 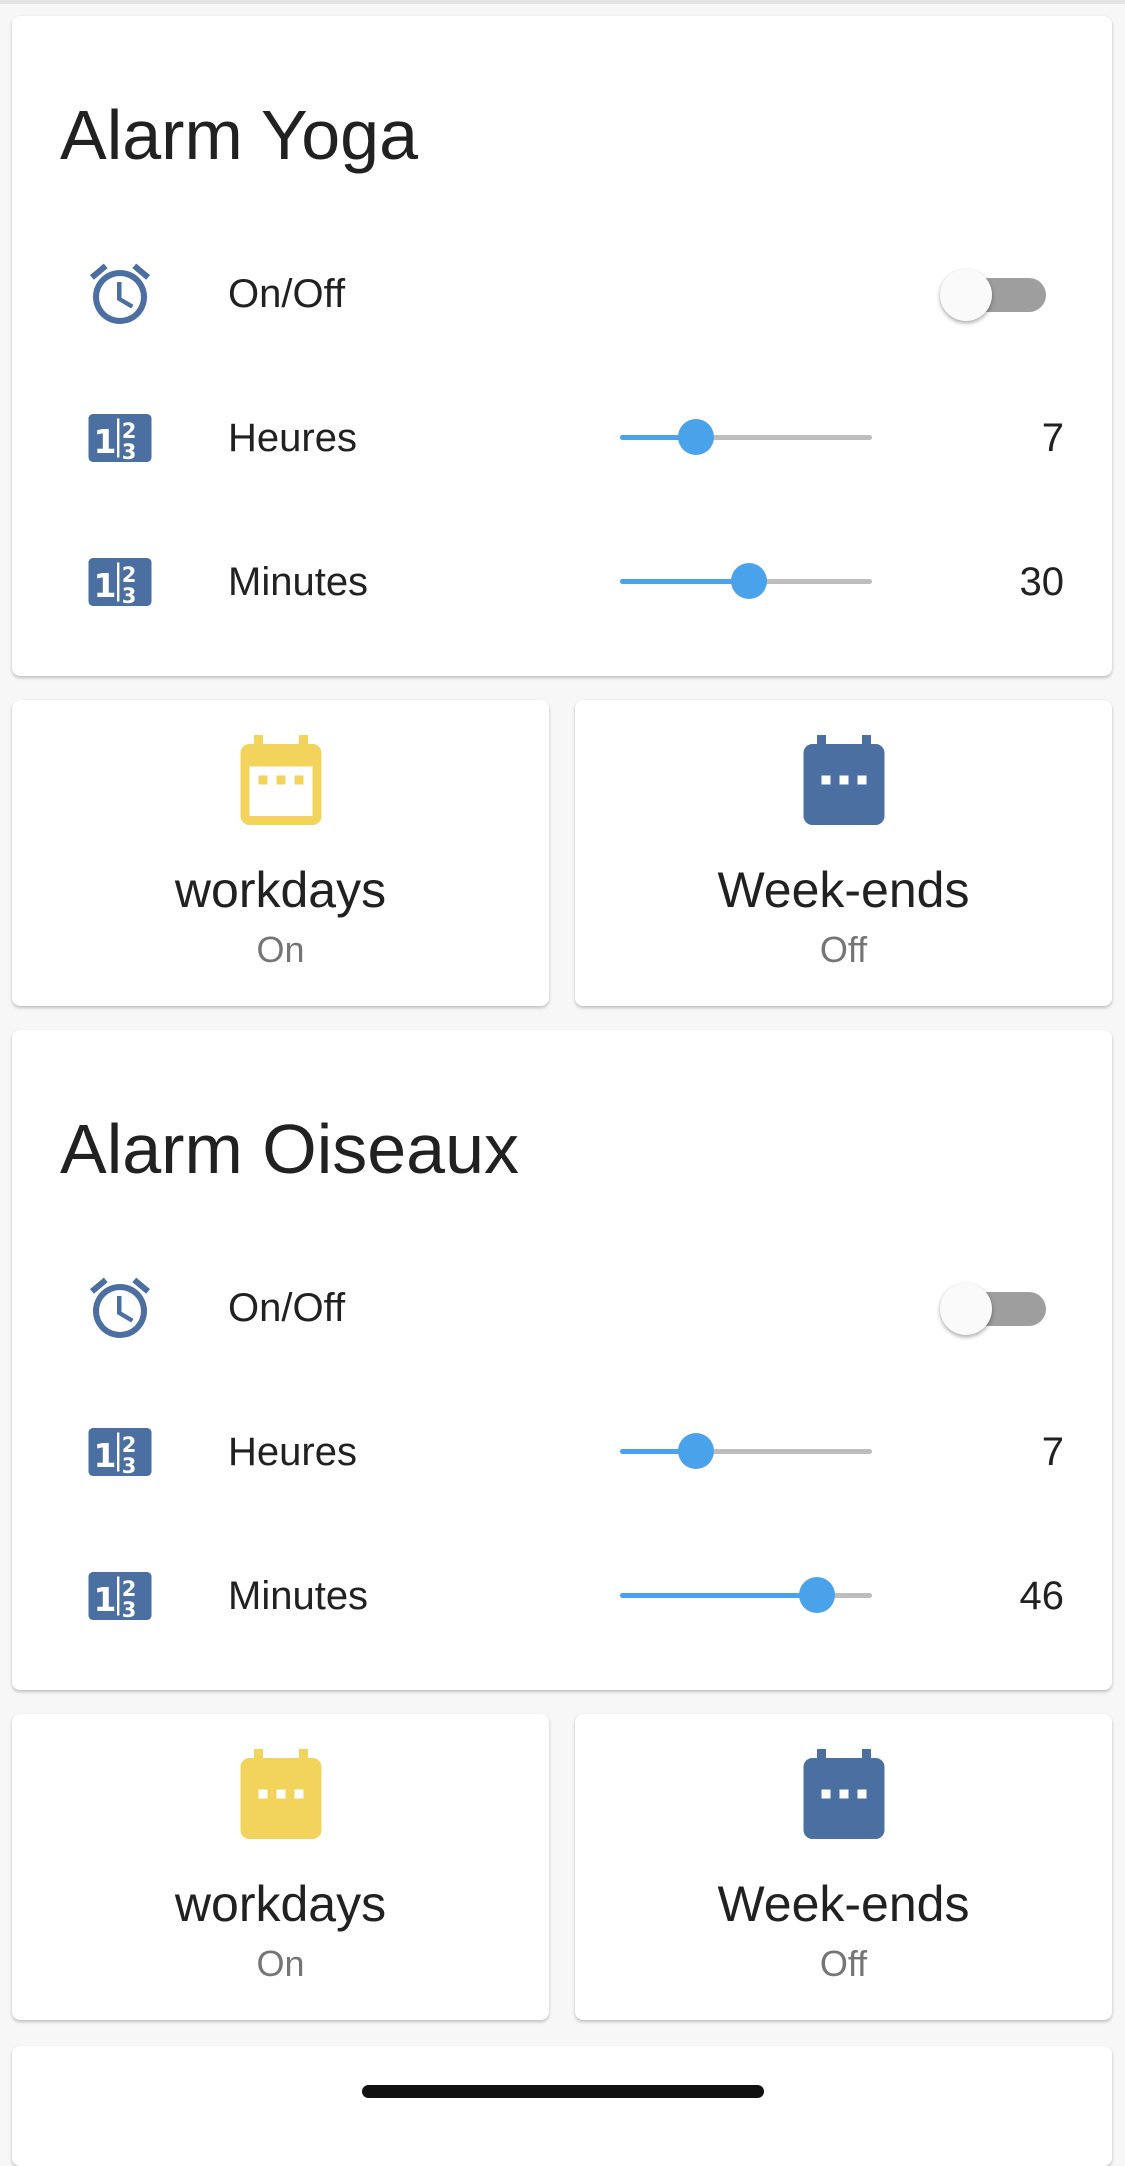 I want to click on minutes-row: 1 2 3 Minutes 46, so click(x=562, y=1596).